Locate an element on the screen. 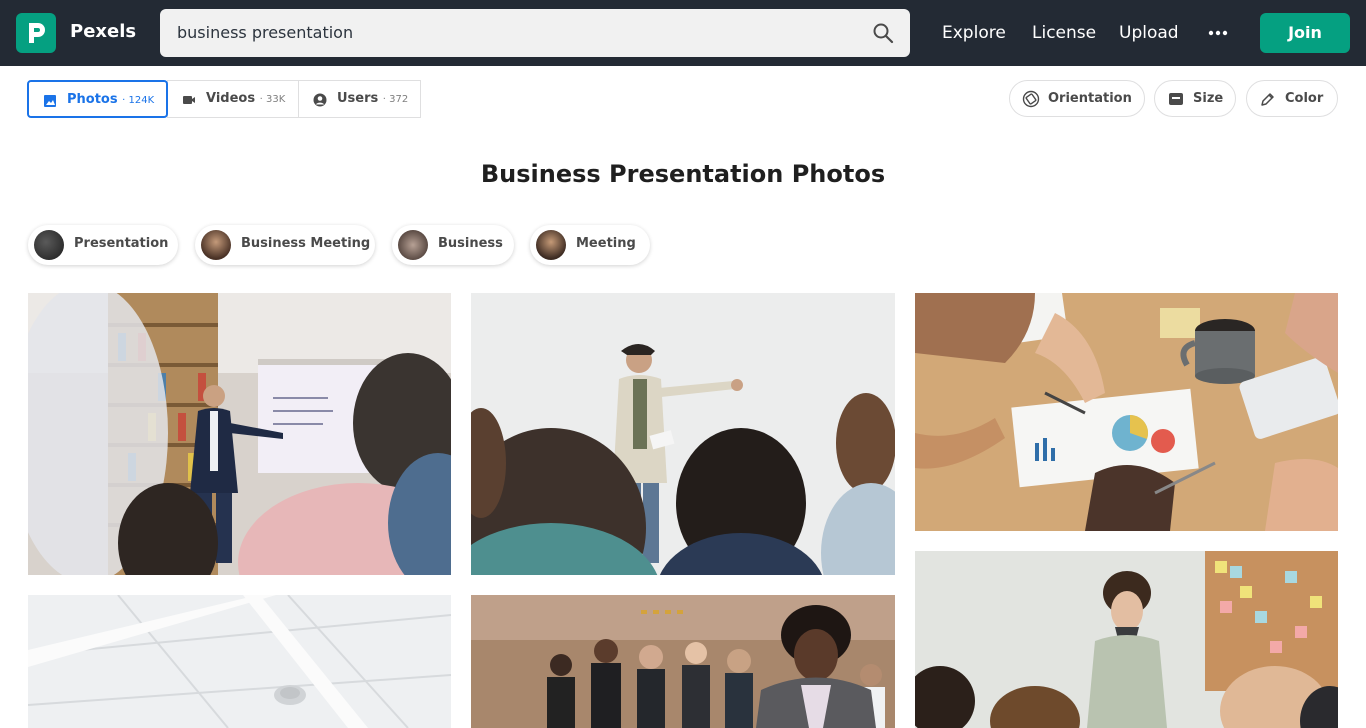 The height and width of the screenshot is (728, 1366). color-picker-icon is located at coordinates (1267, 99).